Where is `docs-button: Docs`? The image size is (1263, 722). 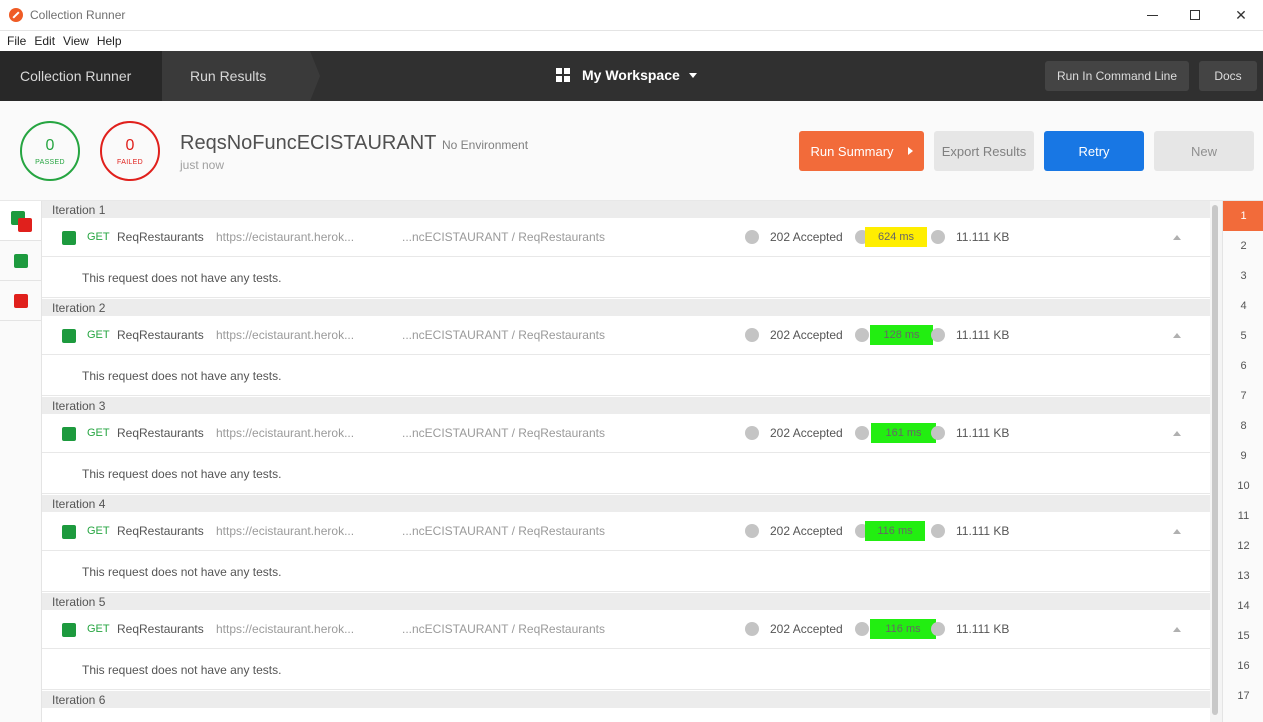
docs-button: Docs is located at coordinates (1228, 76).